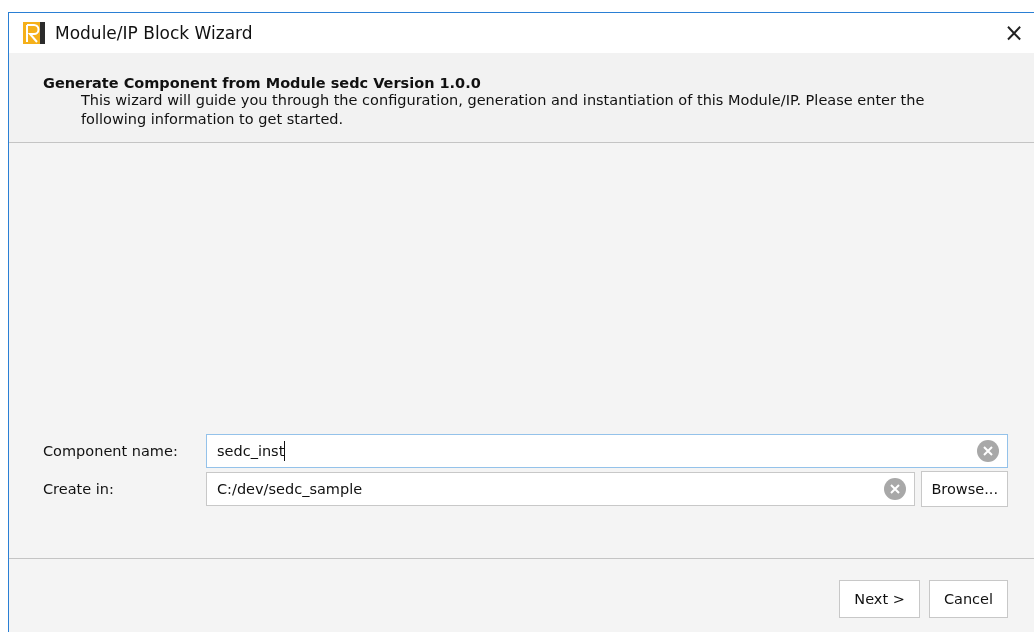 This screenshot has width=1034, height=632. Describe the element at coordinates (607, 451) in the screenshot. I see `text-field: sedc_inst` at that location.